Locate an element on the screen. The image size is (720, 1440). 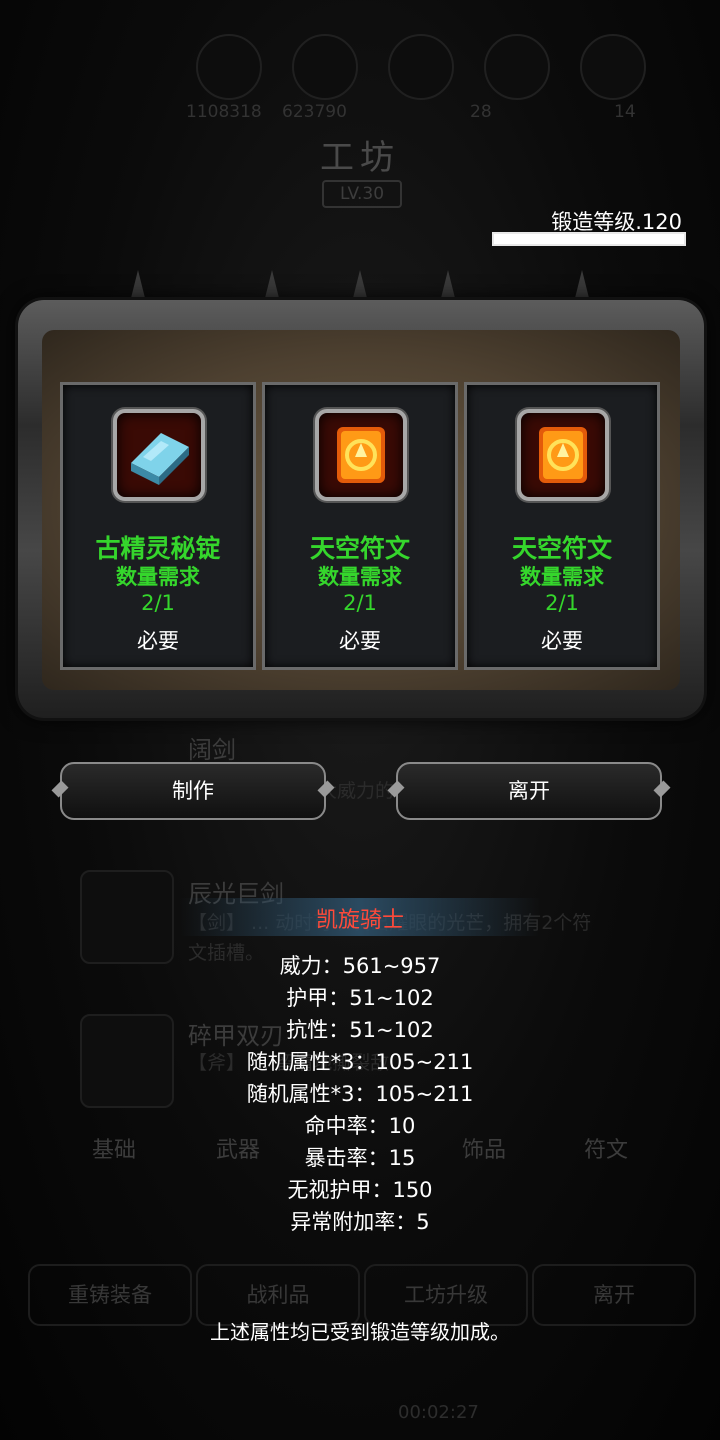
forge-level-bar is located at coordinates (589, 239).